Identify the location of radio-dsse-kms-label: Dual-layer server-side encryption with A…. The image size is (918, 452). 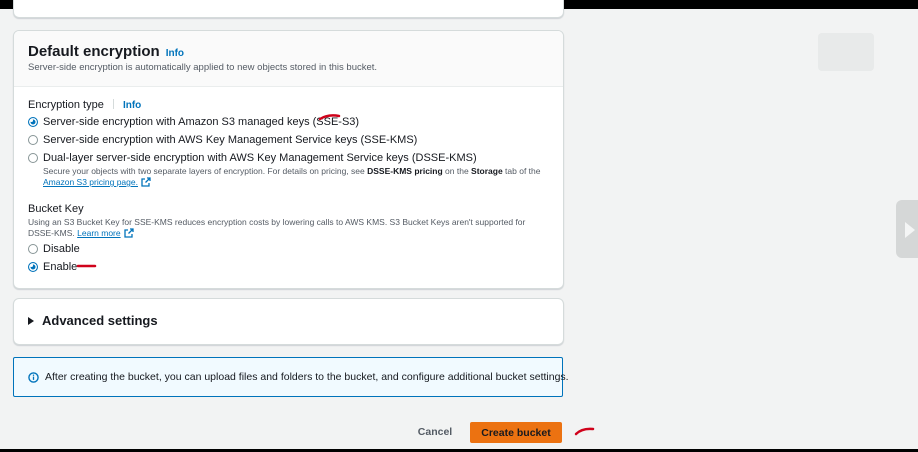
(260, 158).